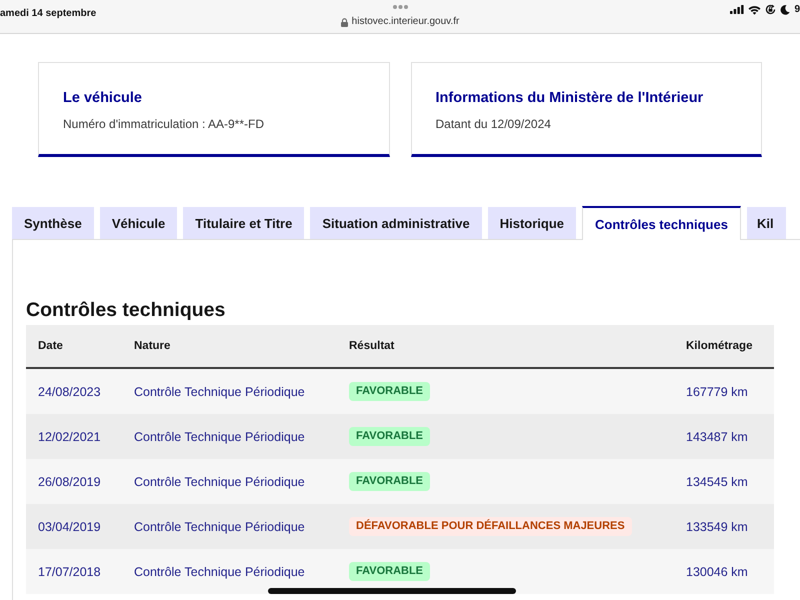 This screenshot has width=800, height=600. Describe the element at coordinates (396, 223) in the screenshot. I see `tab: Situation administrative` at that location.